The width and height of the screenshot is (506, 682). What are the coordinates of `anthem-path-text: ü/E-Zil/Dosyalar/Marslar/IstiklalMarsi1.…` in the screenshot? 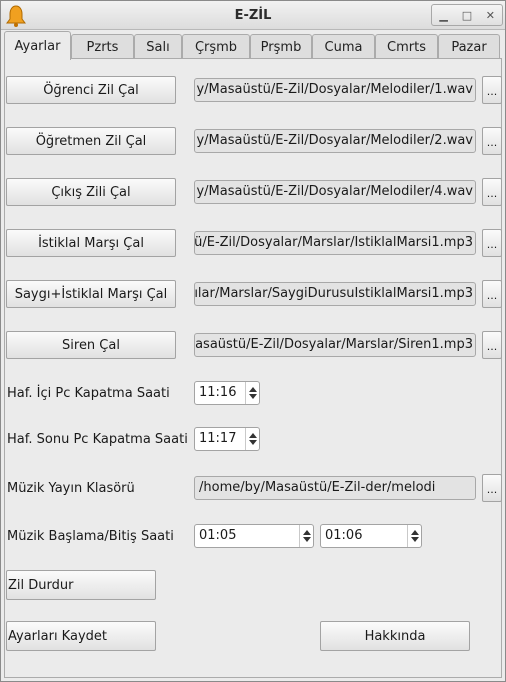 It's located at (333, 242).